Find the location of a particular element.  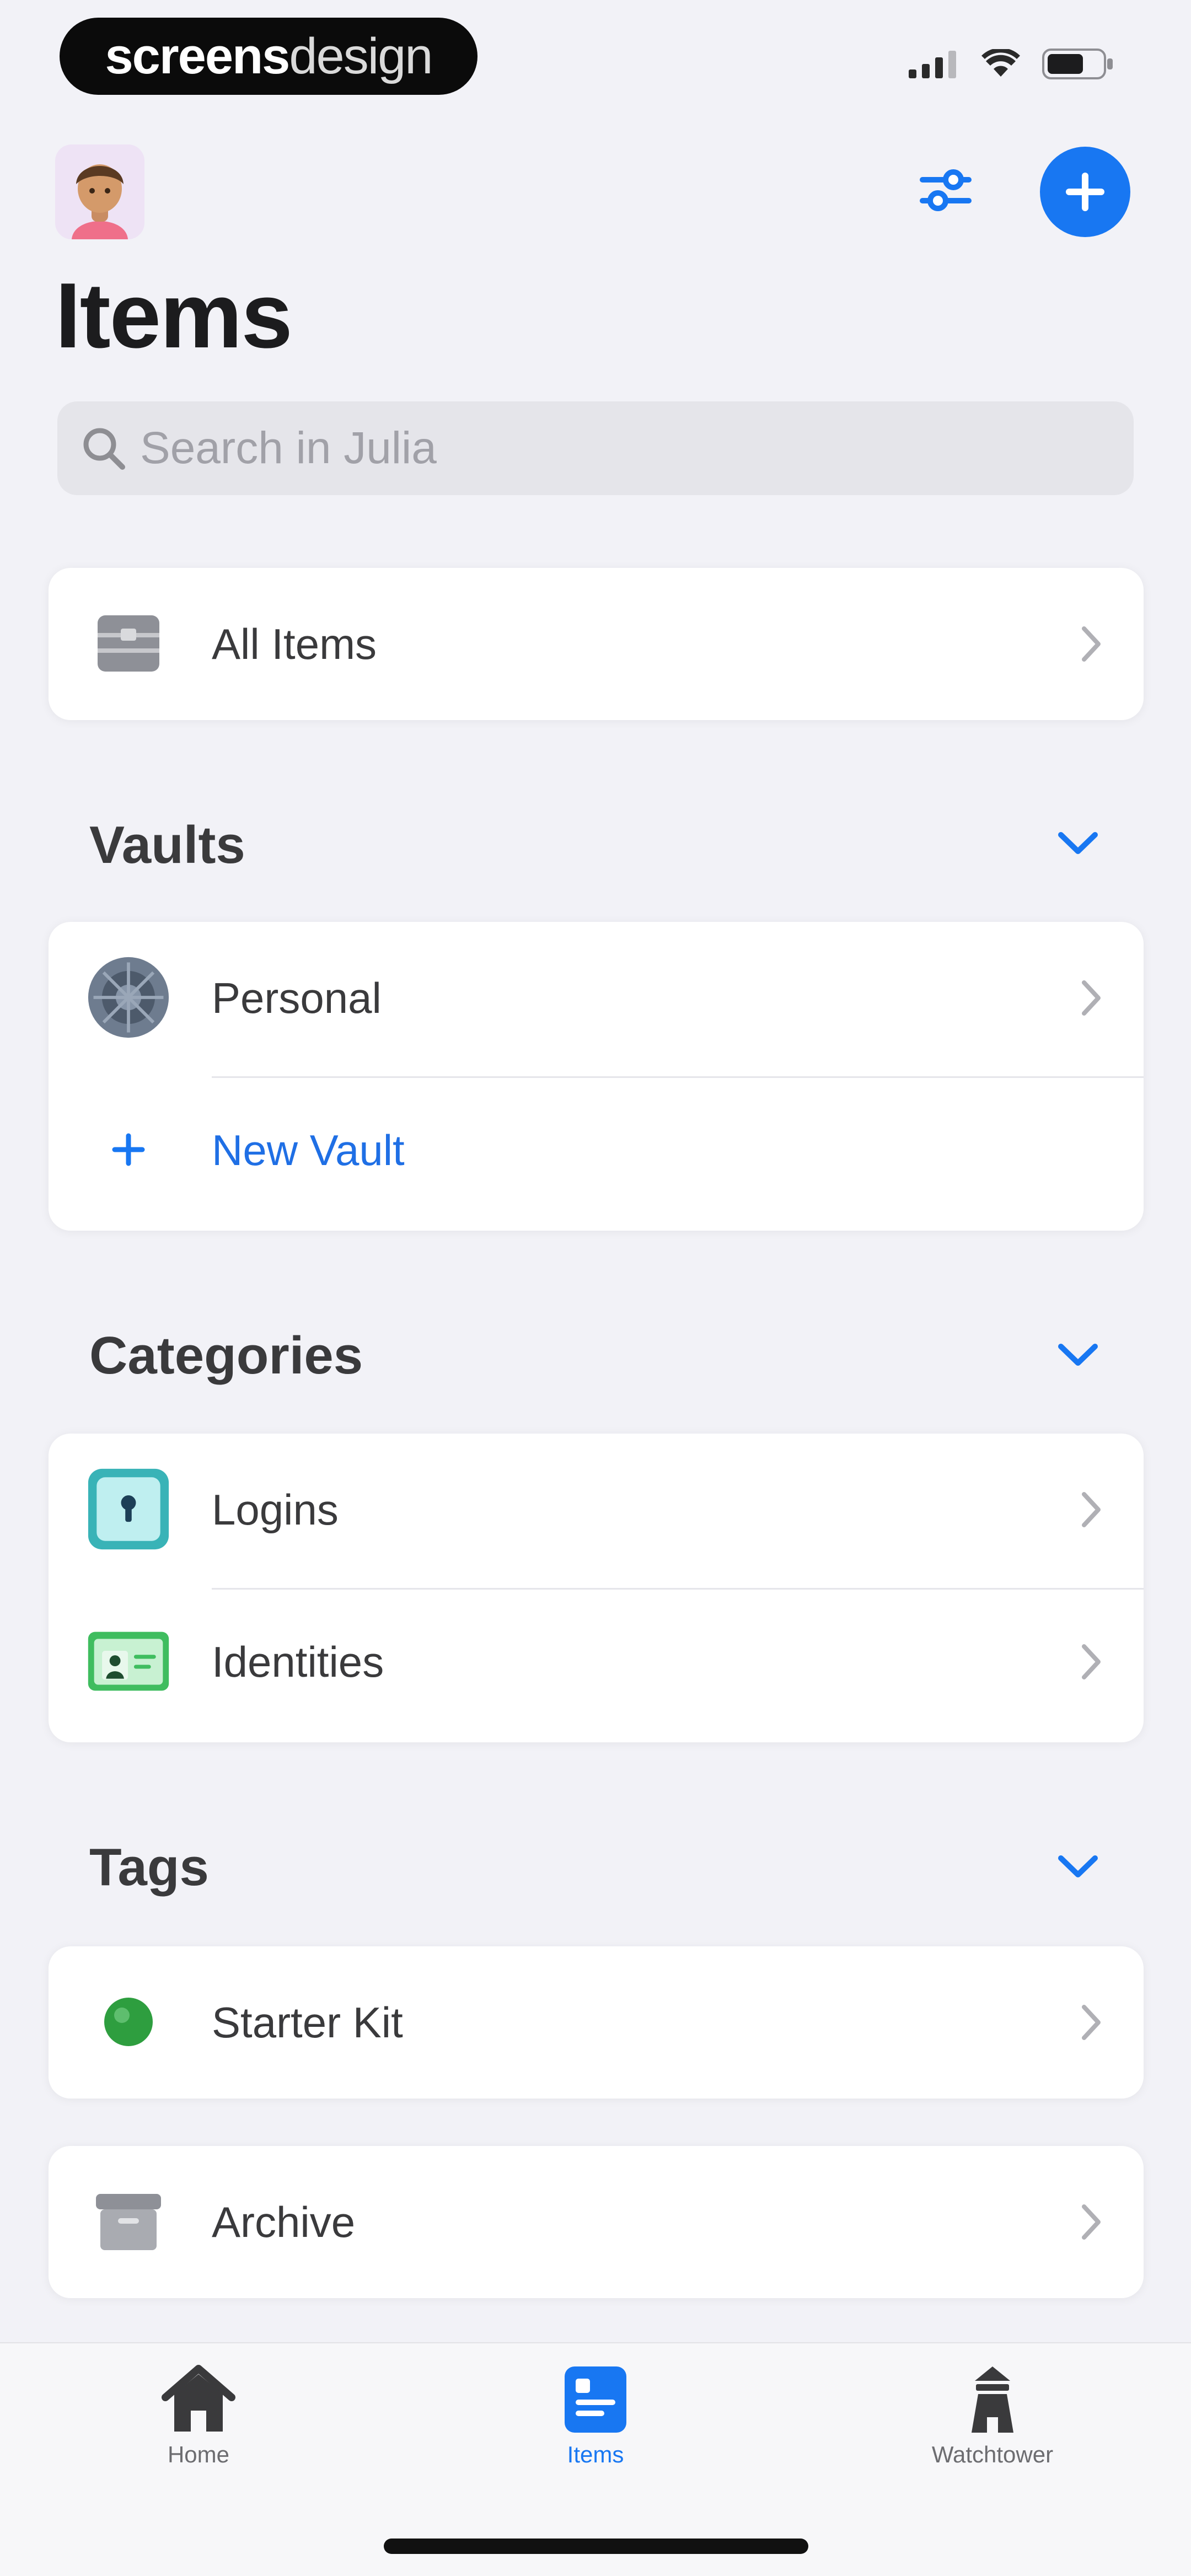

profile-avatar is located at coordinates (100, 191).